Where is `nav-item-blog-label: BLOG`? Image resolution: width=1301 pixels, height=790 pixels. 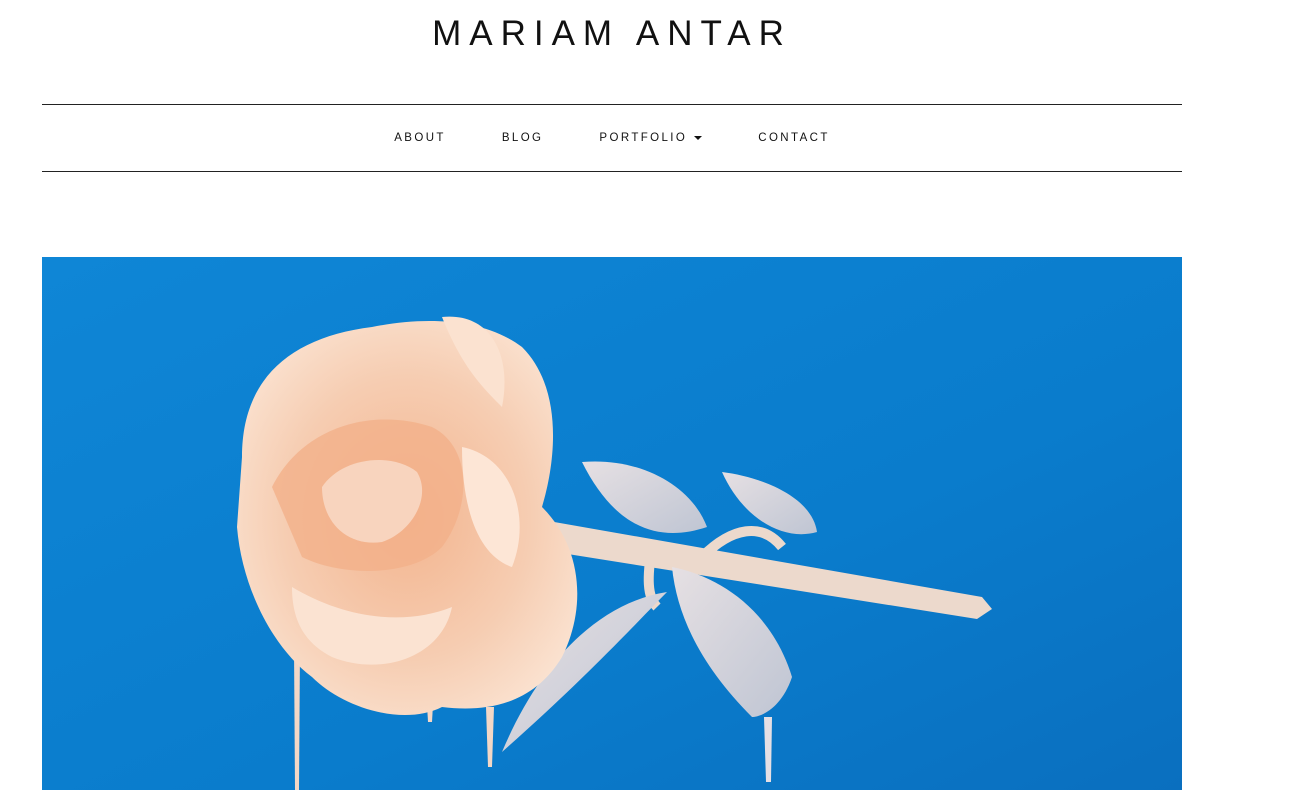
nav-item-blog-label: BLOG is located at coordinates (522, 138).